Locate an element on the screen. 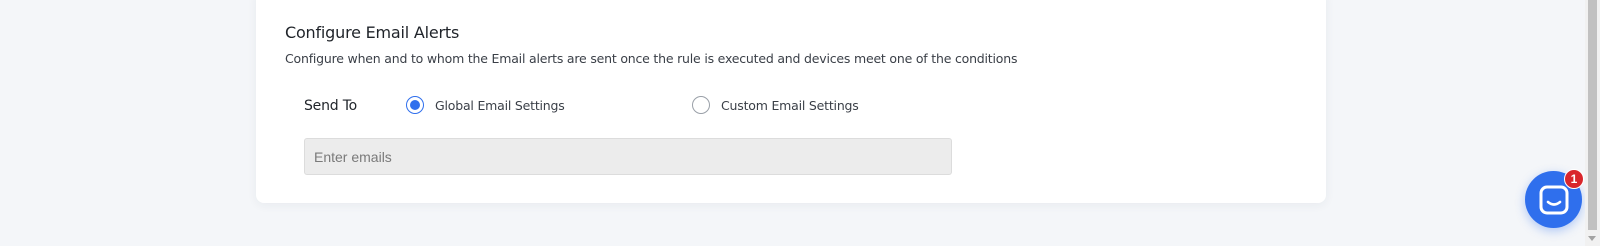 The height and width of the screenshot is (246, 1600). send-to-label: Send To is located at coordinates (331, 106).